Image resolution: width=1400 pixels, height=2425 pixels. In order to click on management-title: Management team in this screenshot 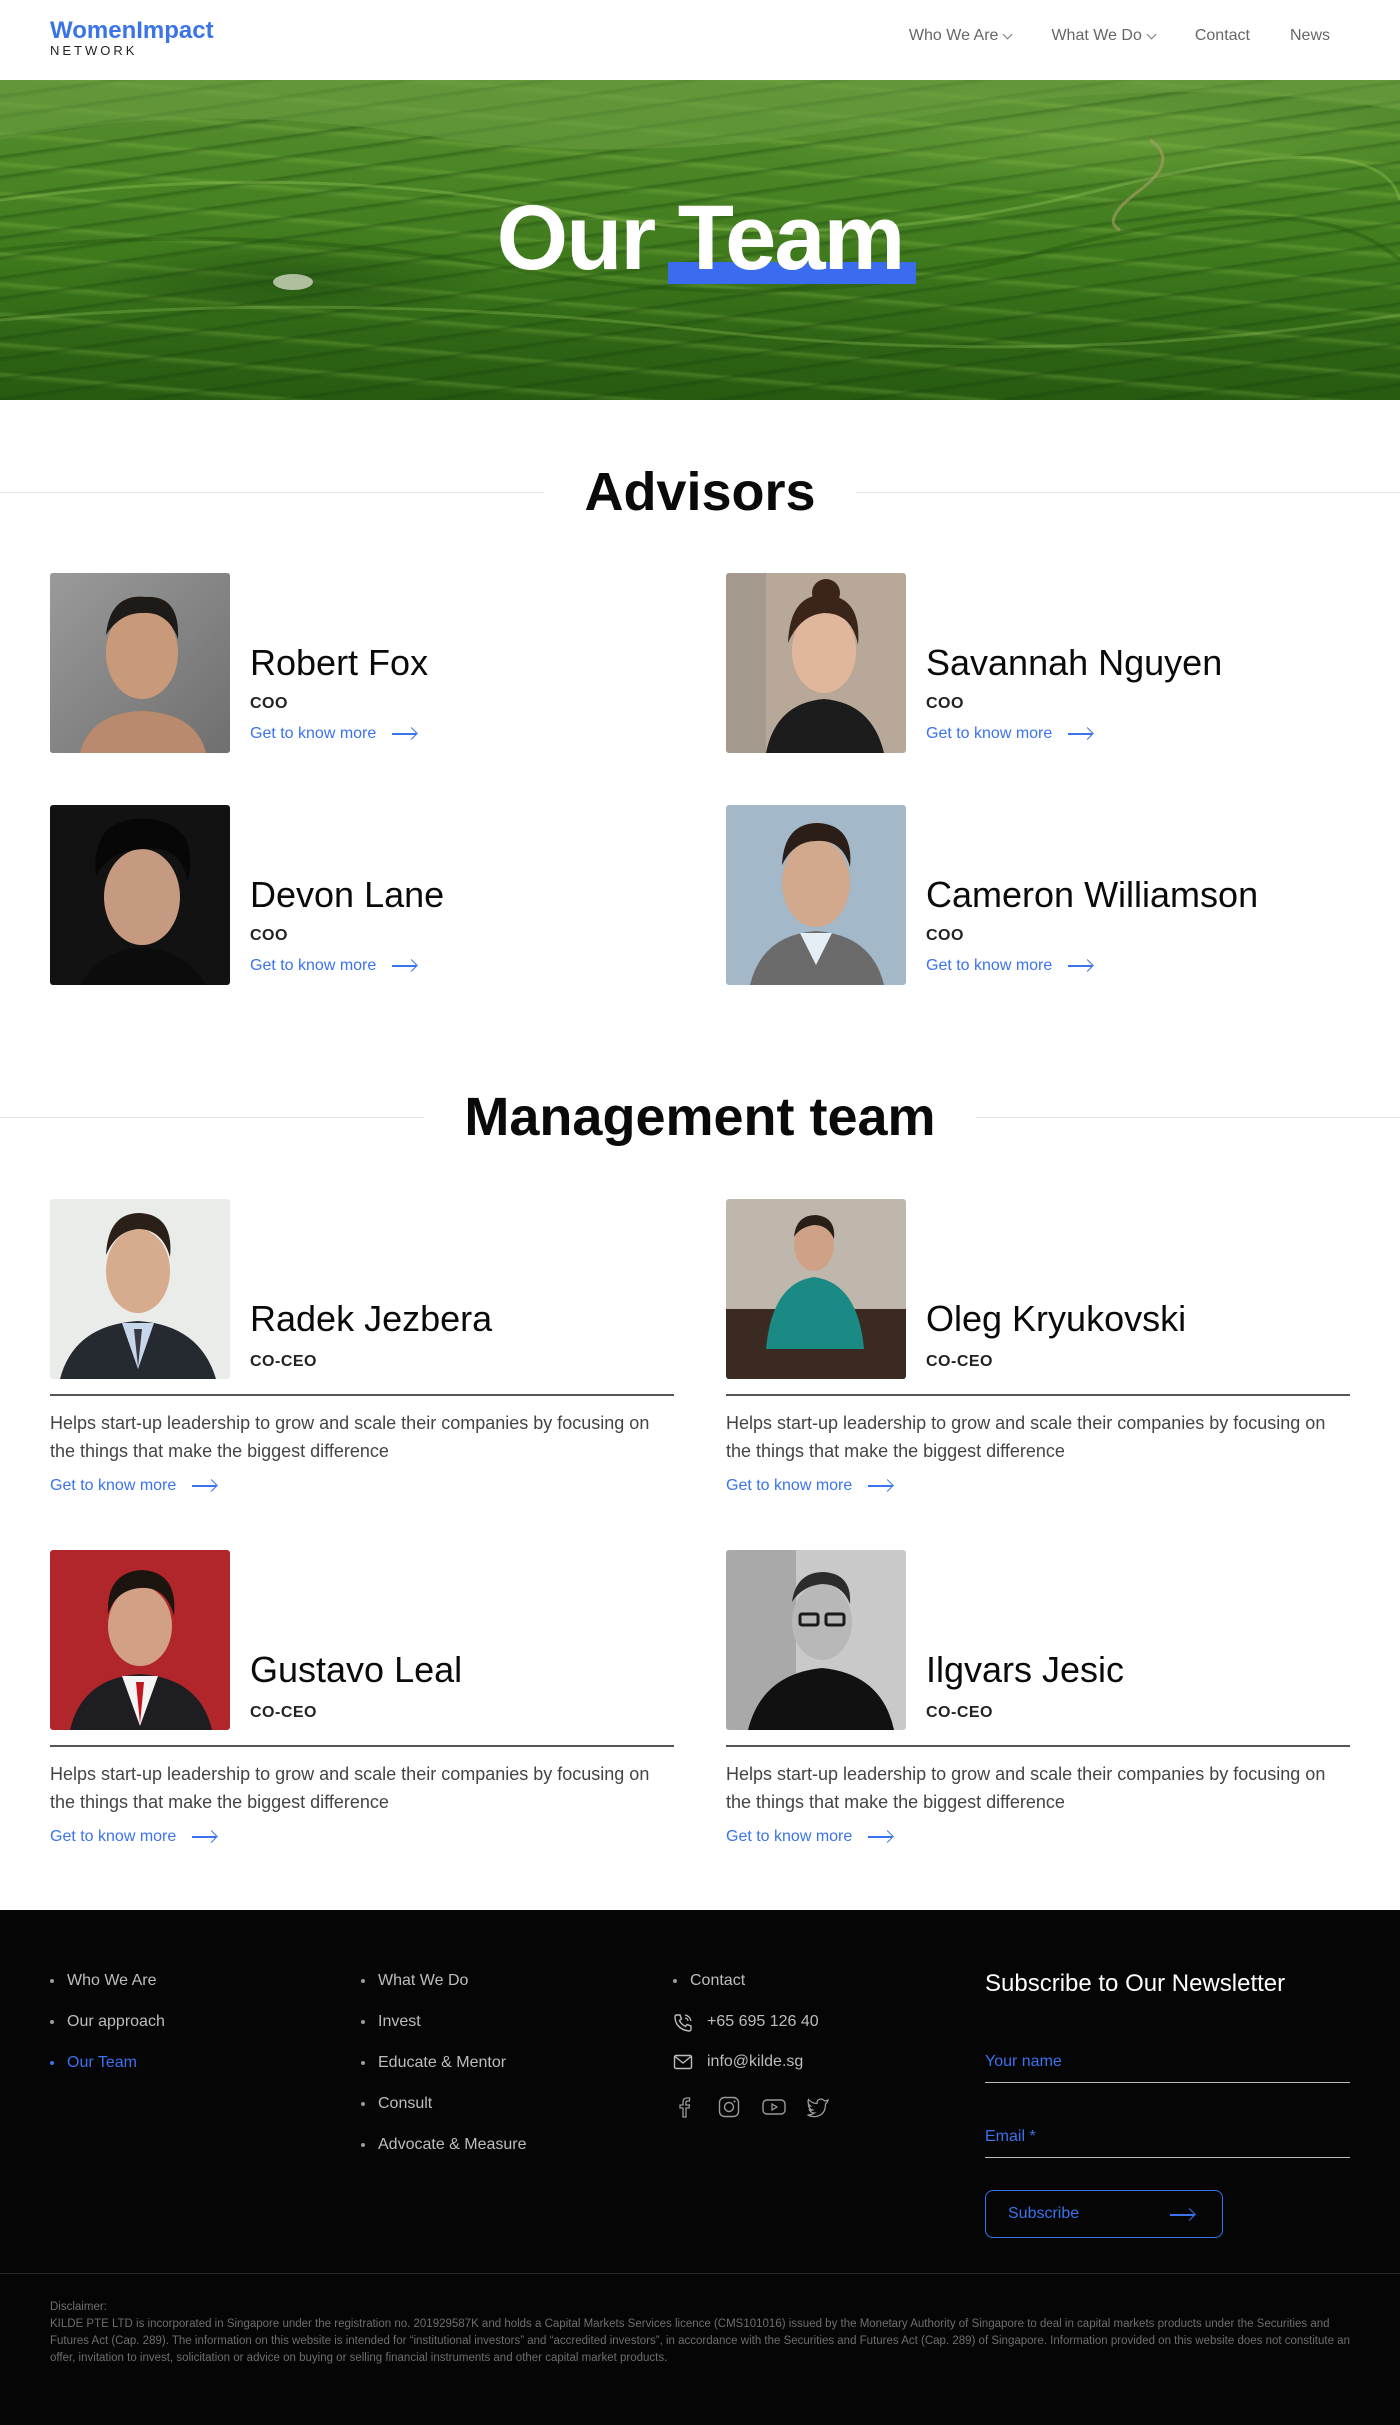, I will do `click(700, 1117)`.